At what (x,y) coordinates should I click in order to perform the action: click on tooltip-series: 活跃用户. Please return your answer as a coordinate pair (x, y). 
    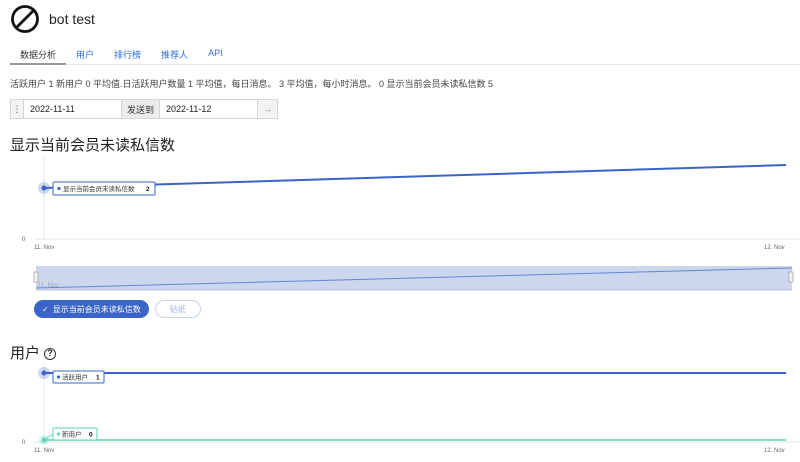
    Looking at the image, I should click on (75, 377).